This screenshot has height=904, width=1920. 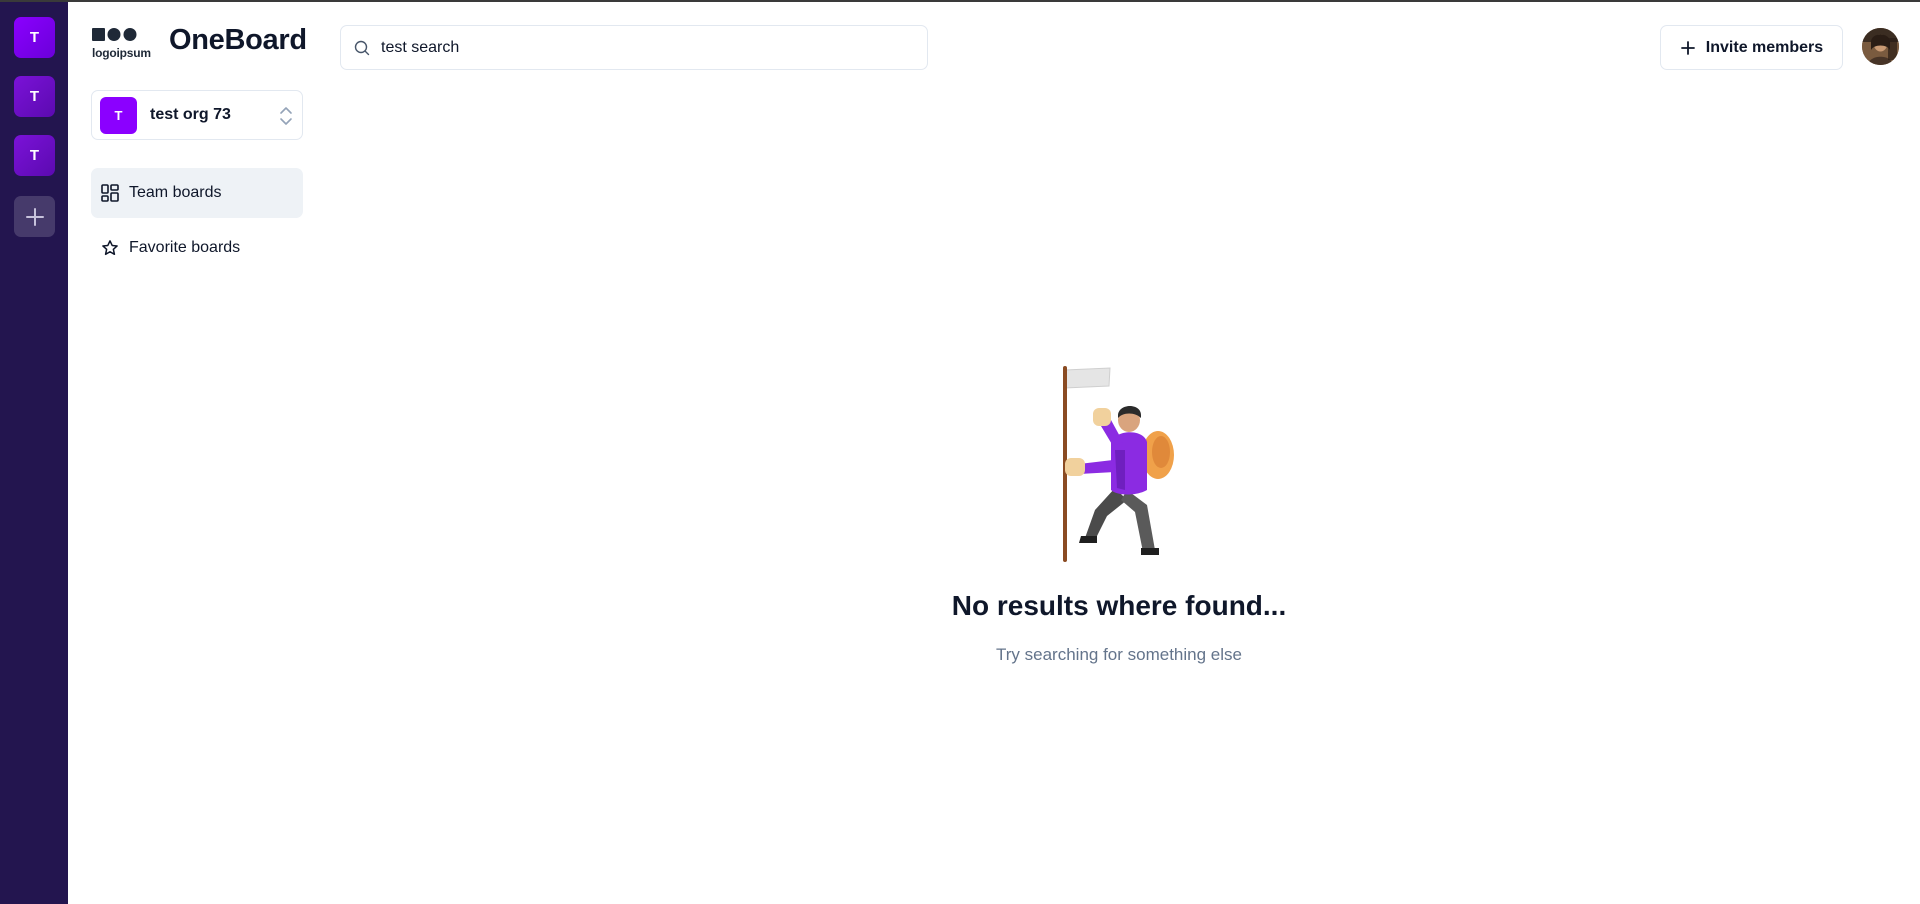 I want to click on org-switcher: T test org 73, so click(x=197, y=115).